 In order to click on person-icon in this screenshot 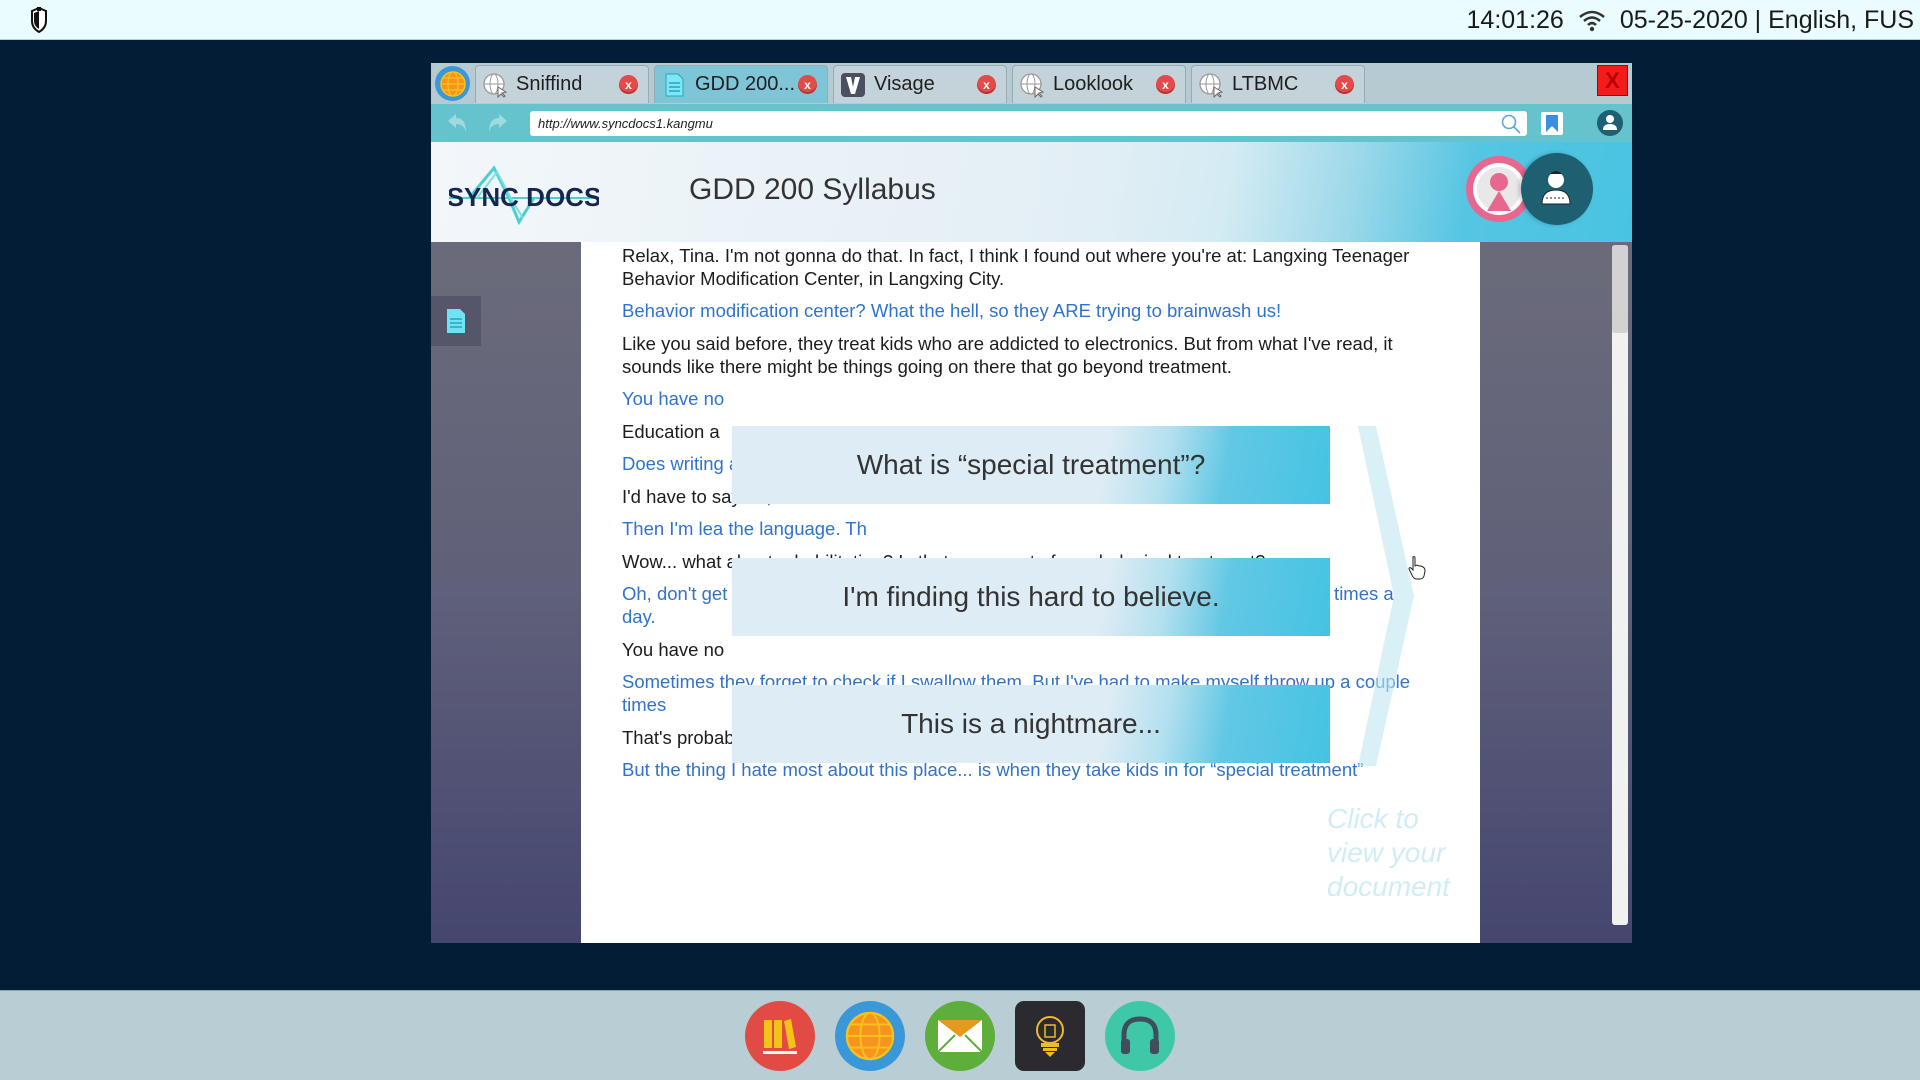, I will do `click(1499, 189)`.